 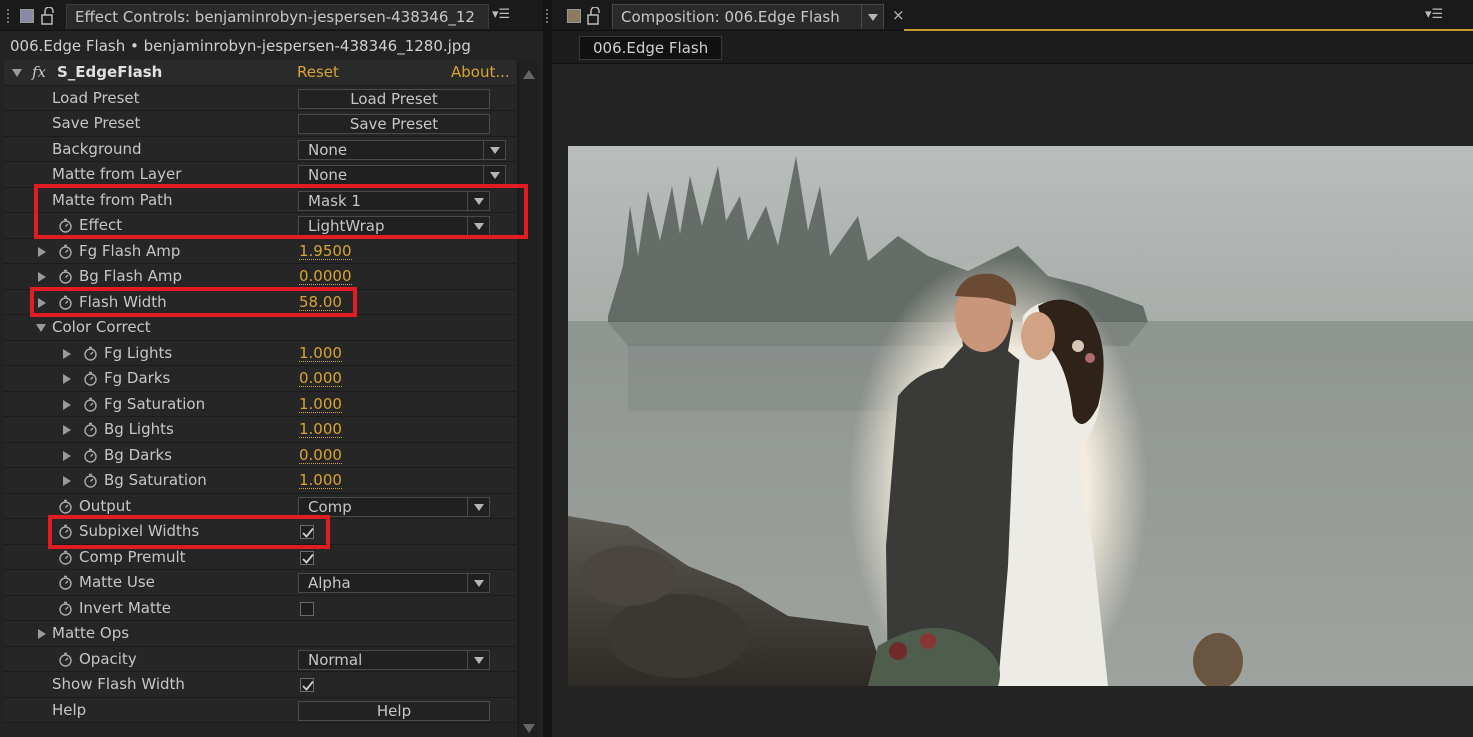 What do you see at coordinates (320, 427) in the screenshot?
I see `bg-lights-value: 1.000` at bounding box center [320, 427].